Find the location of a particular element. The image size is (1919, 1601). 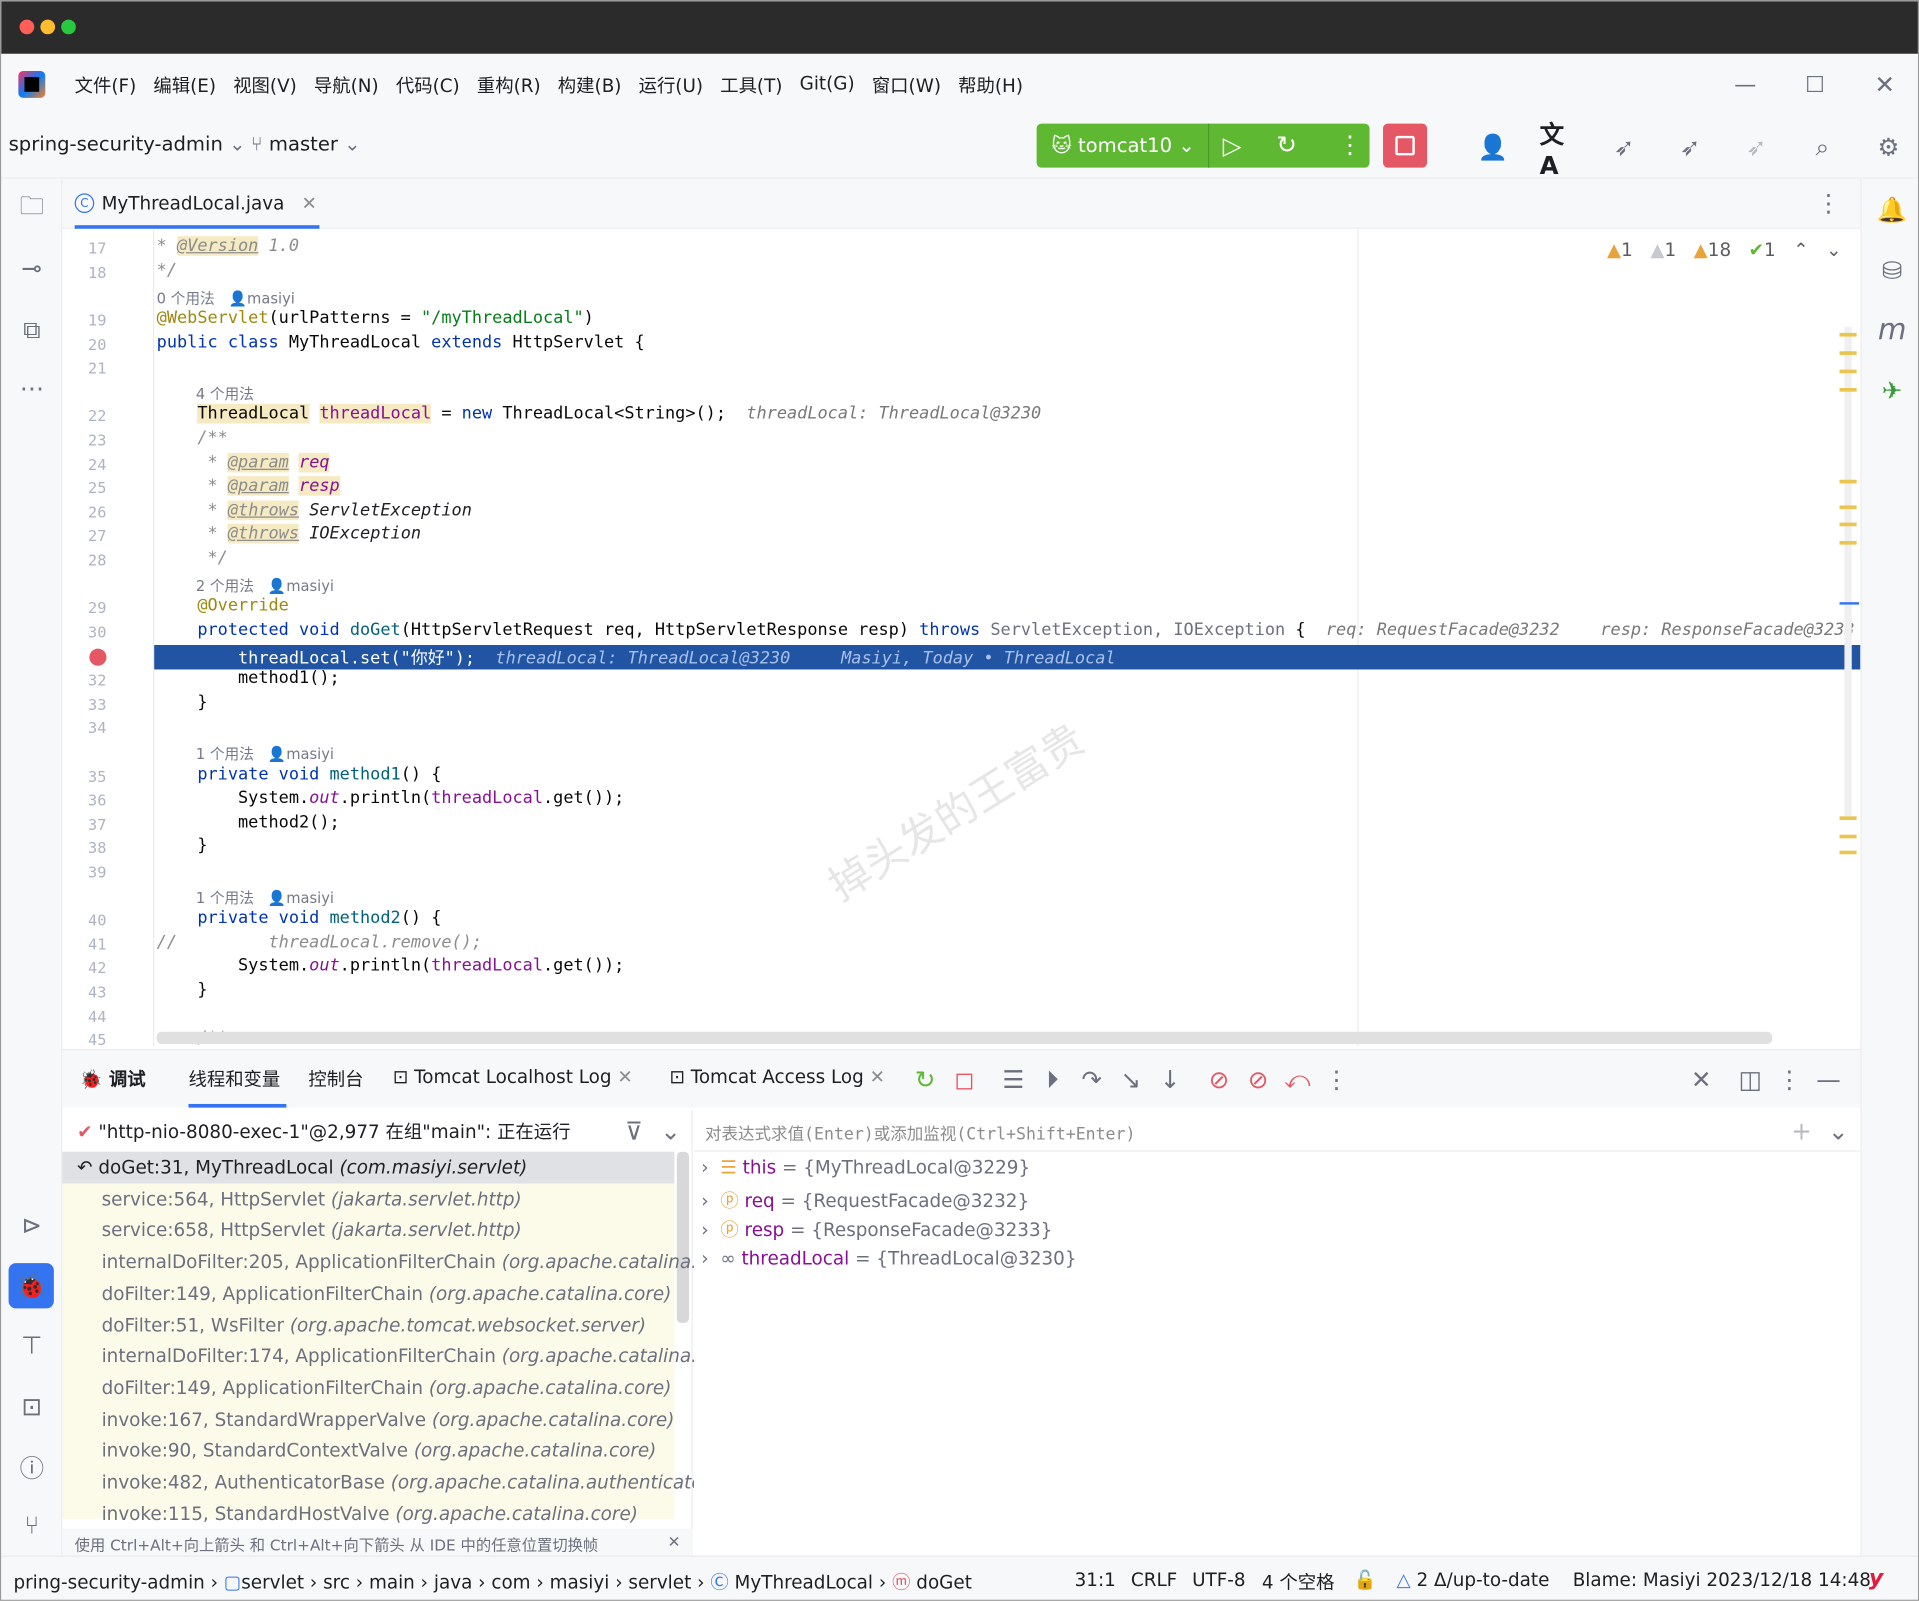

tab-console: 控制台 is located at coordinates (335, 1079).